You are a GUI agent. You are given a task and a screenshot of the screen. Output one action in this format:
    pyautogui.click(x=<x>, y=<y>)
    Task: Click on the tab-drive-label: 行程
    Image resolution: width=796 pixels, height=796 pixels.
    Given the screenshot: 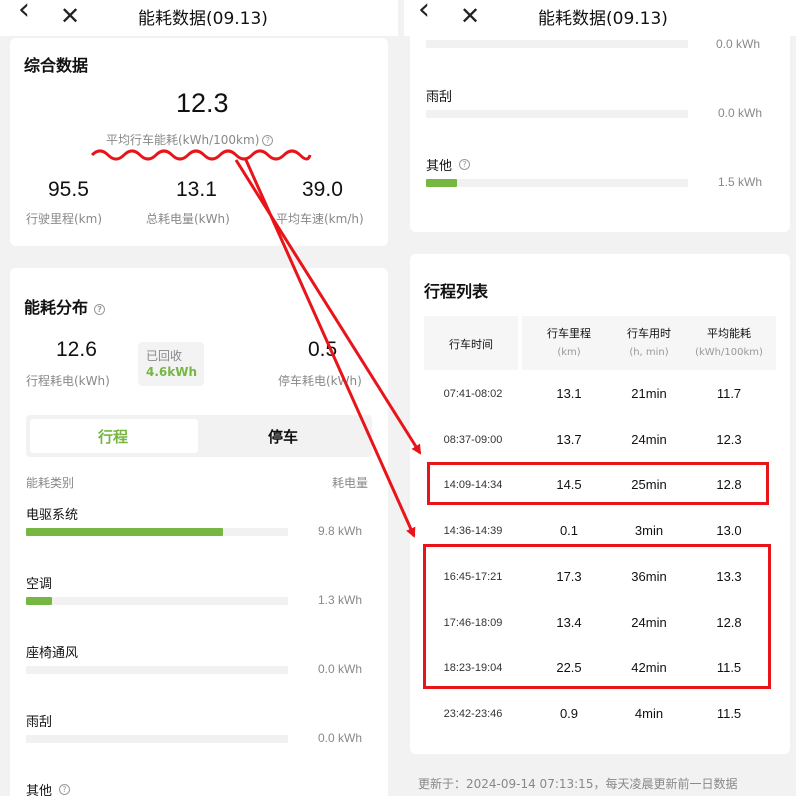 What is the action you would take?
    pyautogui.click(x=113, y=436)
    